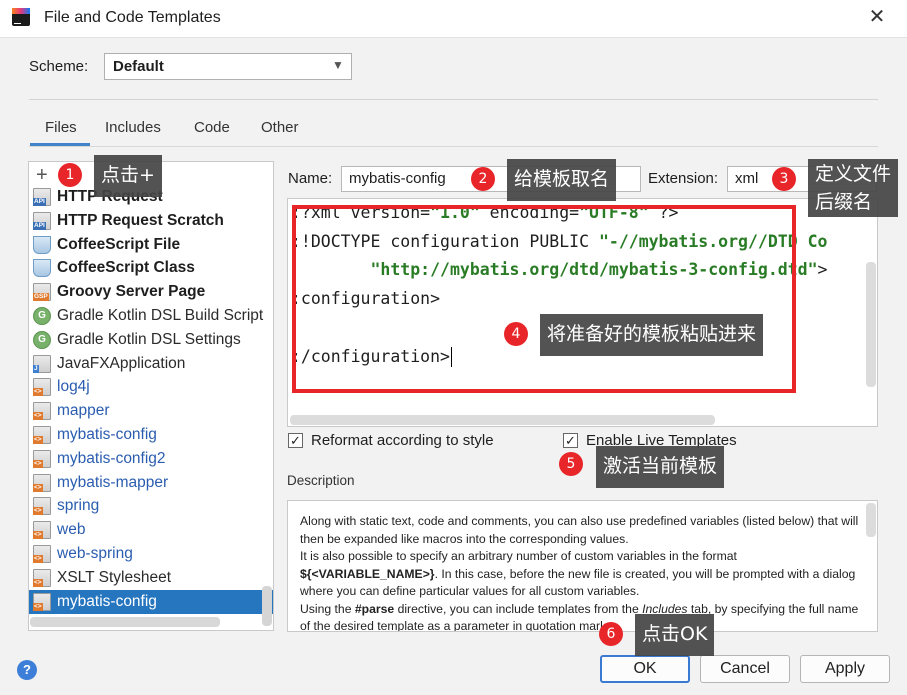  What do you see at coordinates (151, 387) in the screenshot?
I see `template-list-item: <> log4j` at bounding box center [151, 387].